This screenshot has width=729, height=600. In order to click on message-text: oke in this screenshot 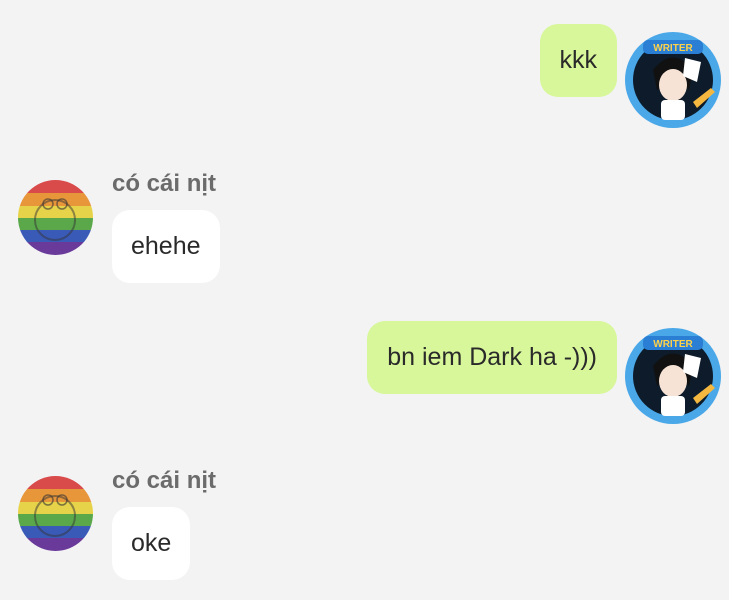, I will do `click(151, 543)`.